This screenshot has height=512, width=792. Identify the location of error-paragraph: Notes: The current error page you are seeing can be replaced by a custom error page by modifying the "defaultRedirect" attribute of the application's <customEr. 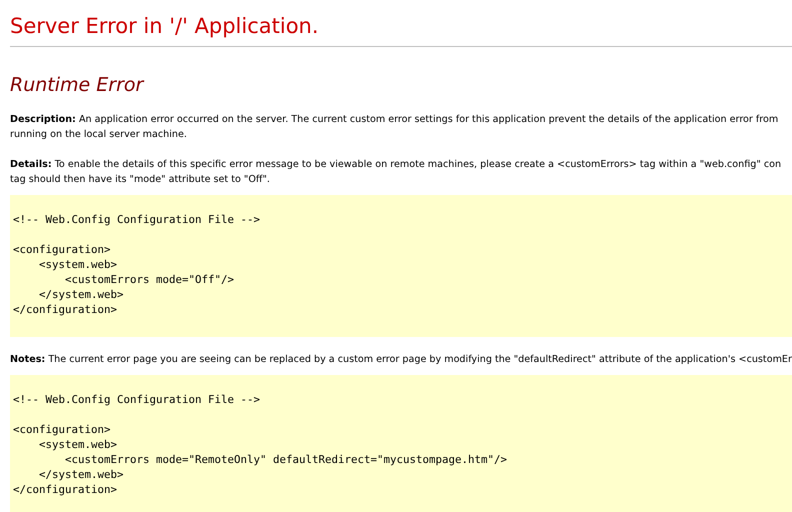
(401, 360).